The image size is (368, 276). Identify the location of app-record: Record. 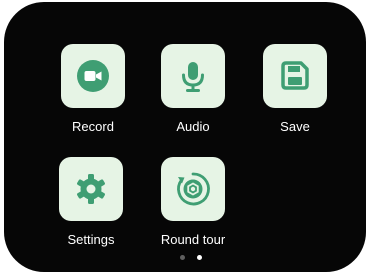
(93, 89).